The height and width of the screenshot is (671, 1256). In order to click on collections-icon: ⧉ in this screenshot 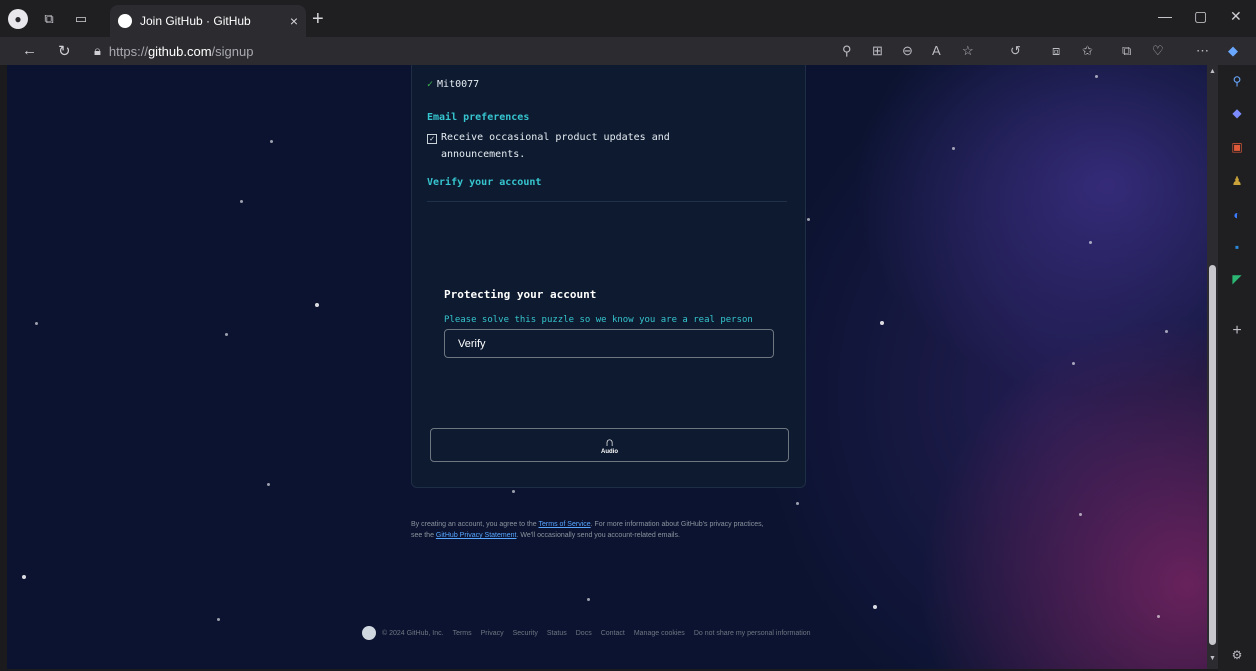, I will do `click(1126, 51)`.